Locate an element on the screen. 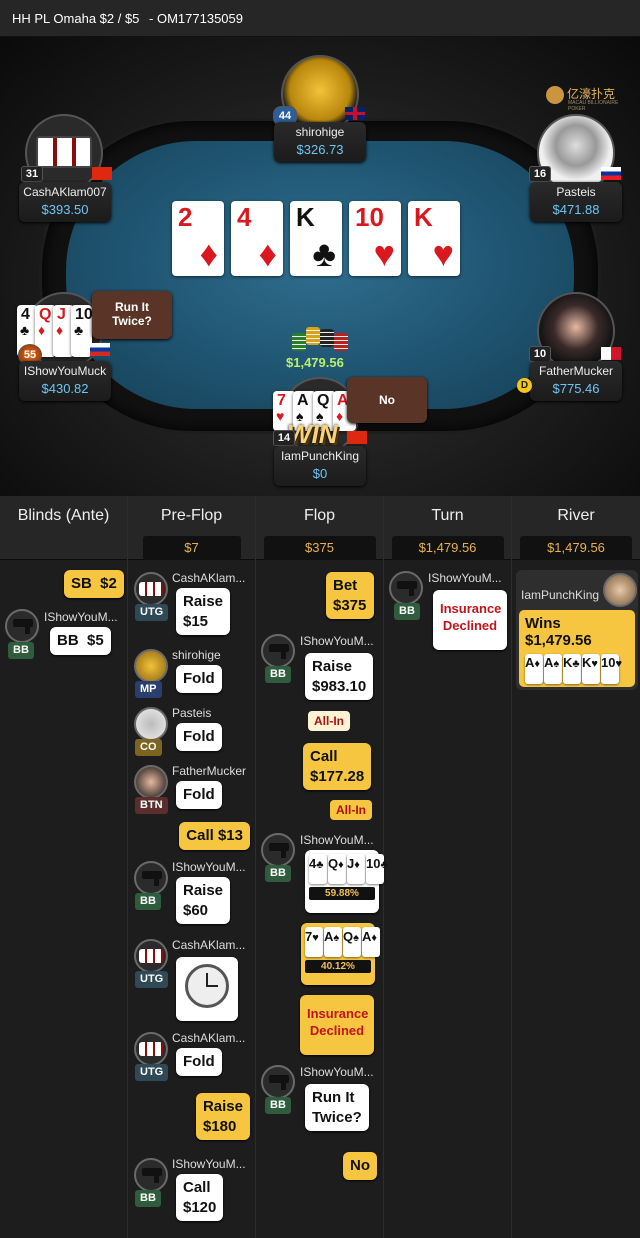 The width and height of the screenshot is (640, 1238). player-action: Raise $60 is located at coordinates (203, 900).